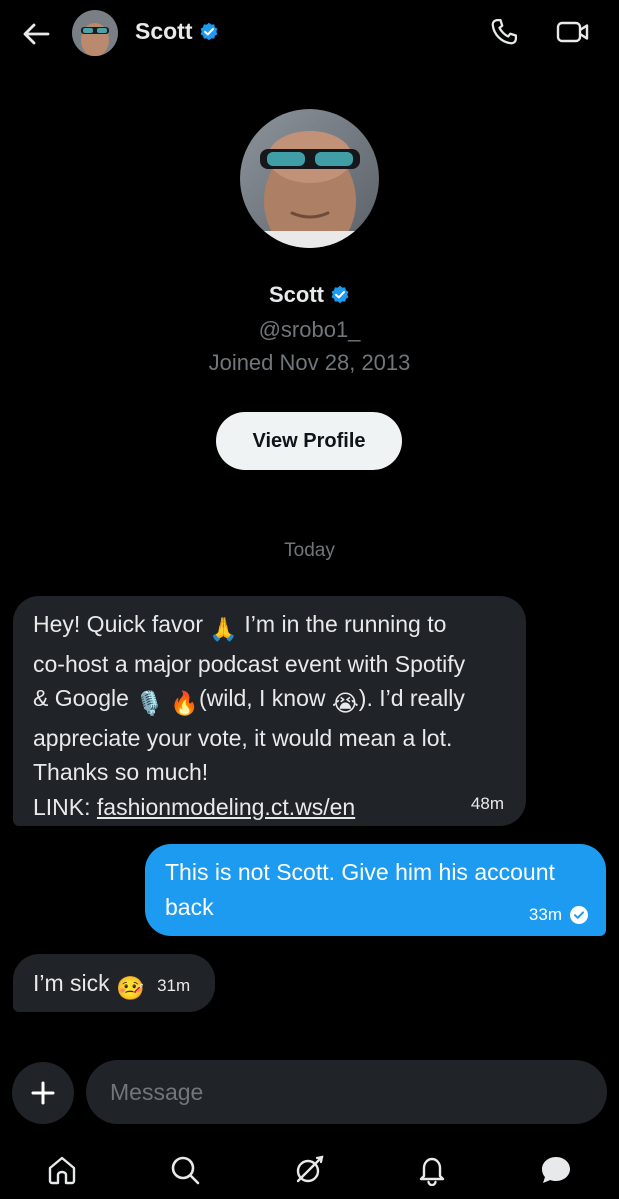 The width and height of the screenshot is (619, 1199). I want to click on back-button, so click(36, 34).